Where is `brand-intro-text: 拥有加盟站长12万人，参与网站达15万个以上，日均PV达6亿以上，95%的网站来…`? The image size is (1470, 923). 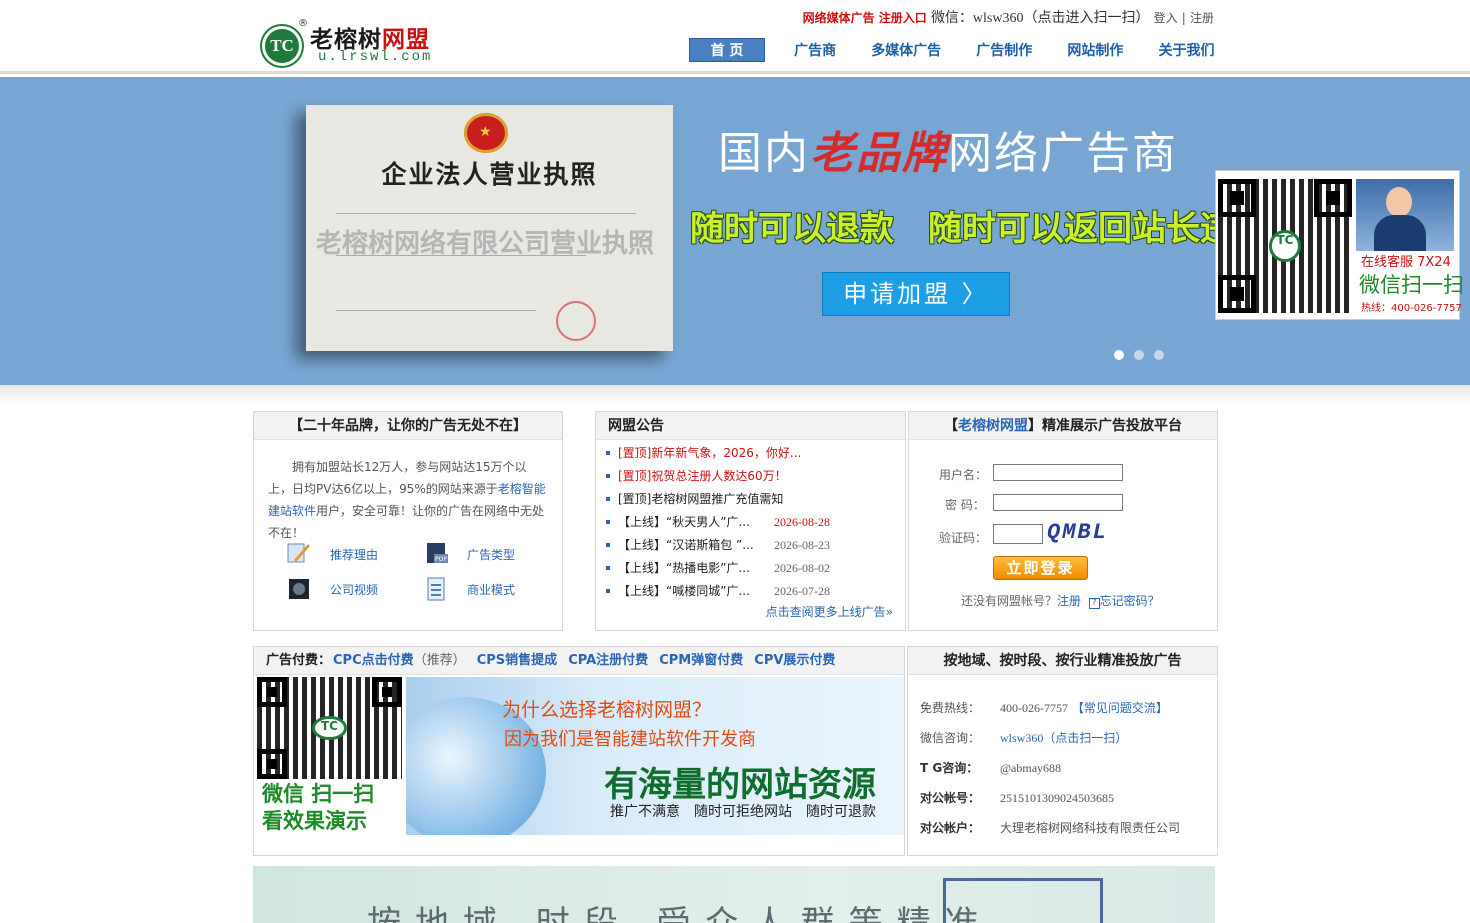
brand-intro-text: 拥有加盟站长12万人，参与网站达15万个以上，日均PV达6亿以上，95%的网站来… is located at coordinates (407, 500).